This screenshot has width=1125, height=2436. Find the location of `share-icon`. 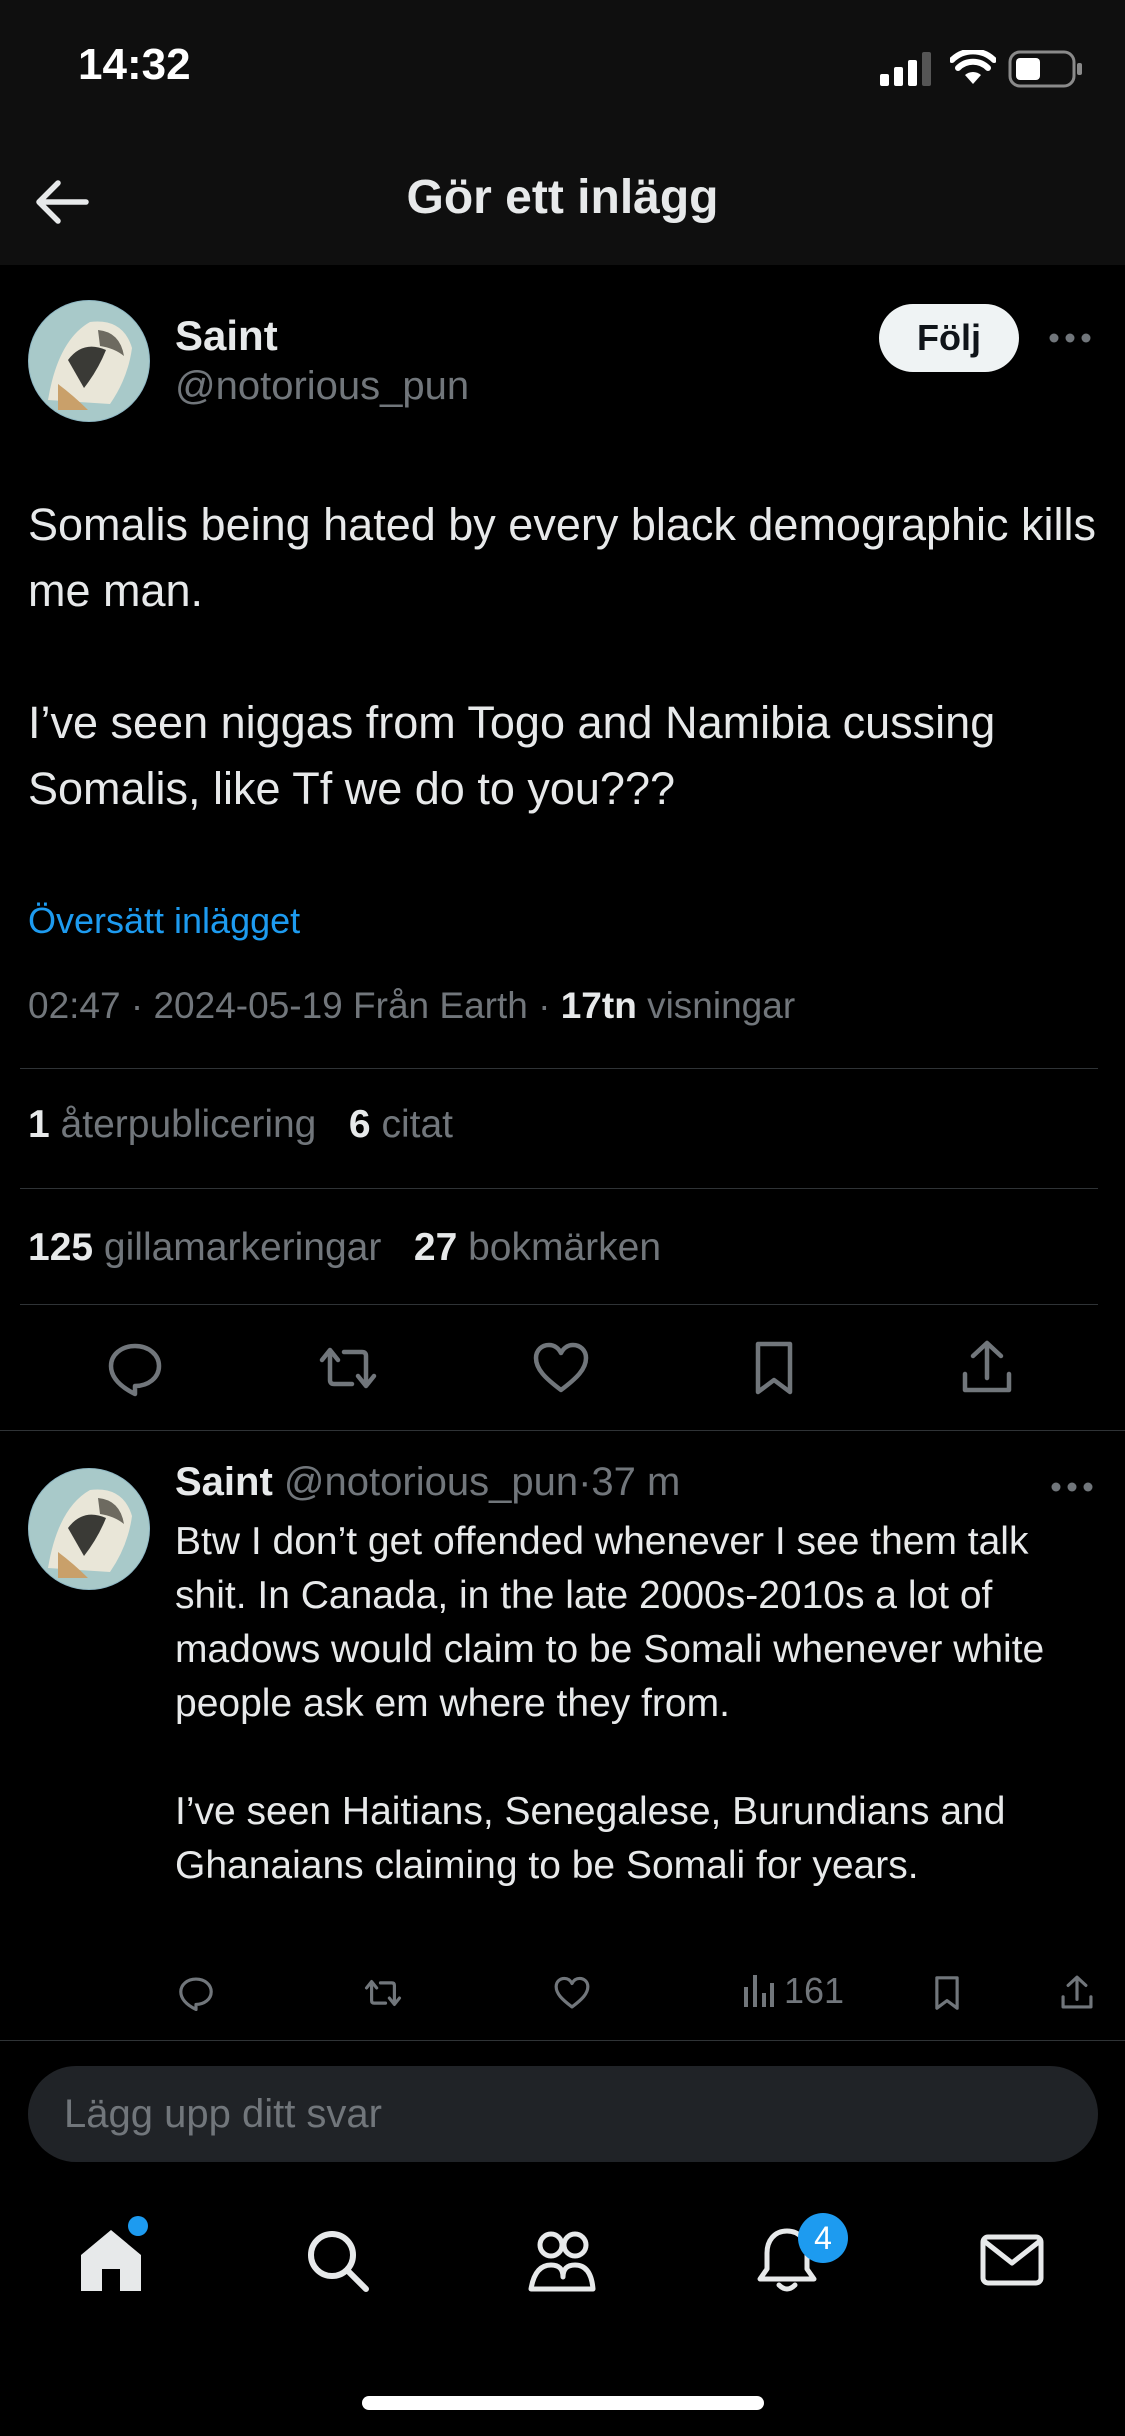

share-icon is located at coordinates (987, 1368).